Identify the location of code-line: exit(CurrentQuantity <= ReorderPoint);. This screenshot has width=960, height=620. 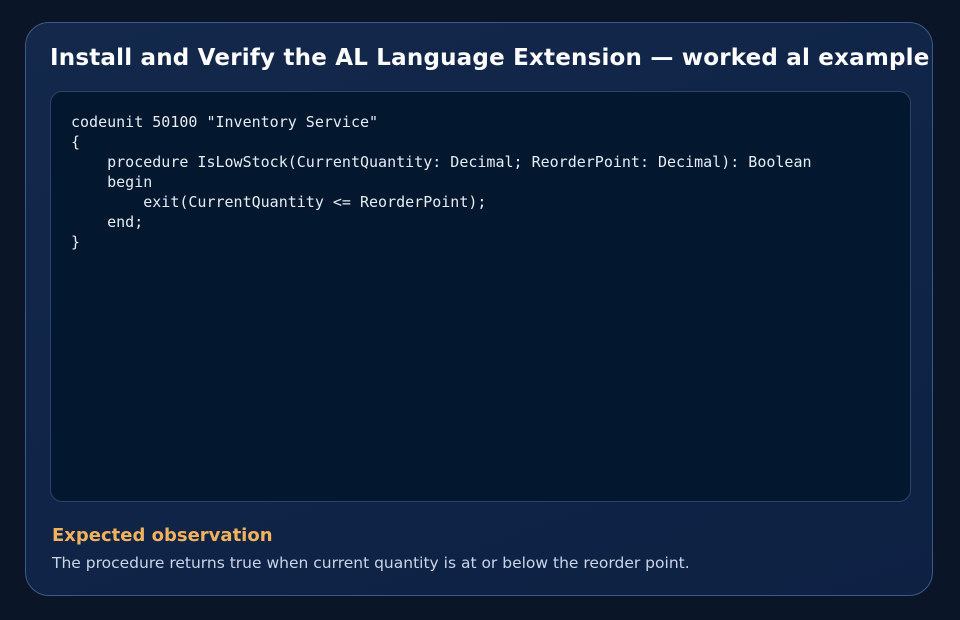
(279, 202).